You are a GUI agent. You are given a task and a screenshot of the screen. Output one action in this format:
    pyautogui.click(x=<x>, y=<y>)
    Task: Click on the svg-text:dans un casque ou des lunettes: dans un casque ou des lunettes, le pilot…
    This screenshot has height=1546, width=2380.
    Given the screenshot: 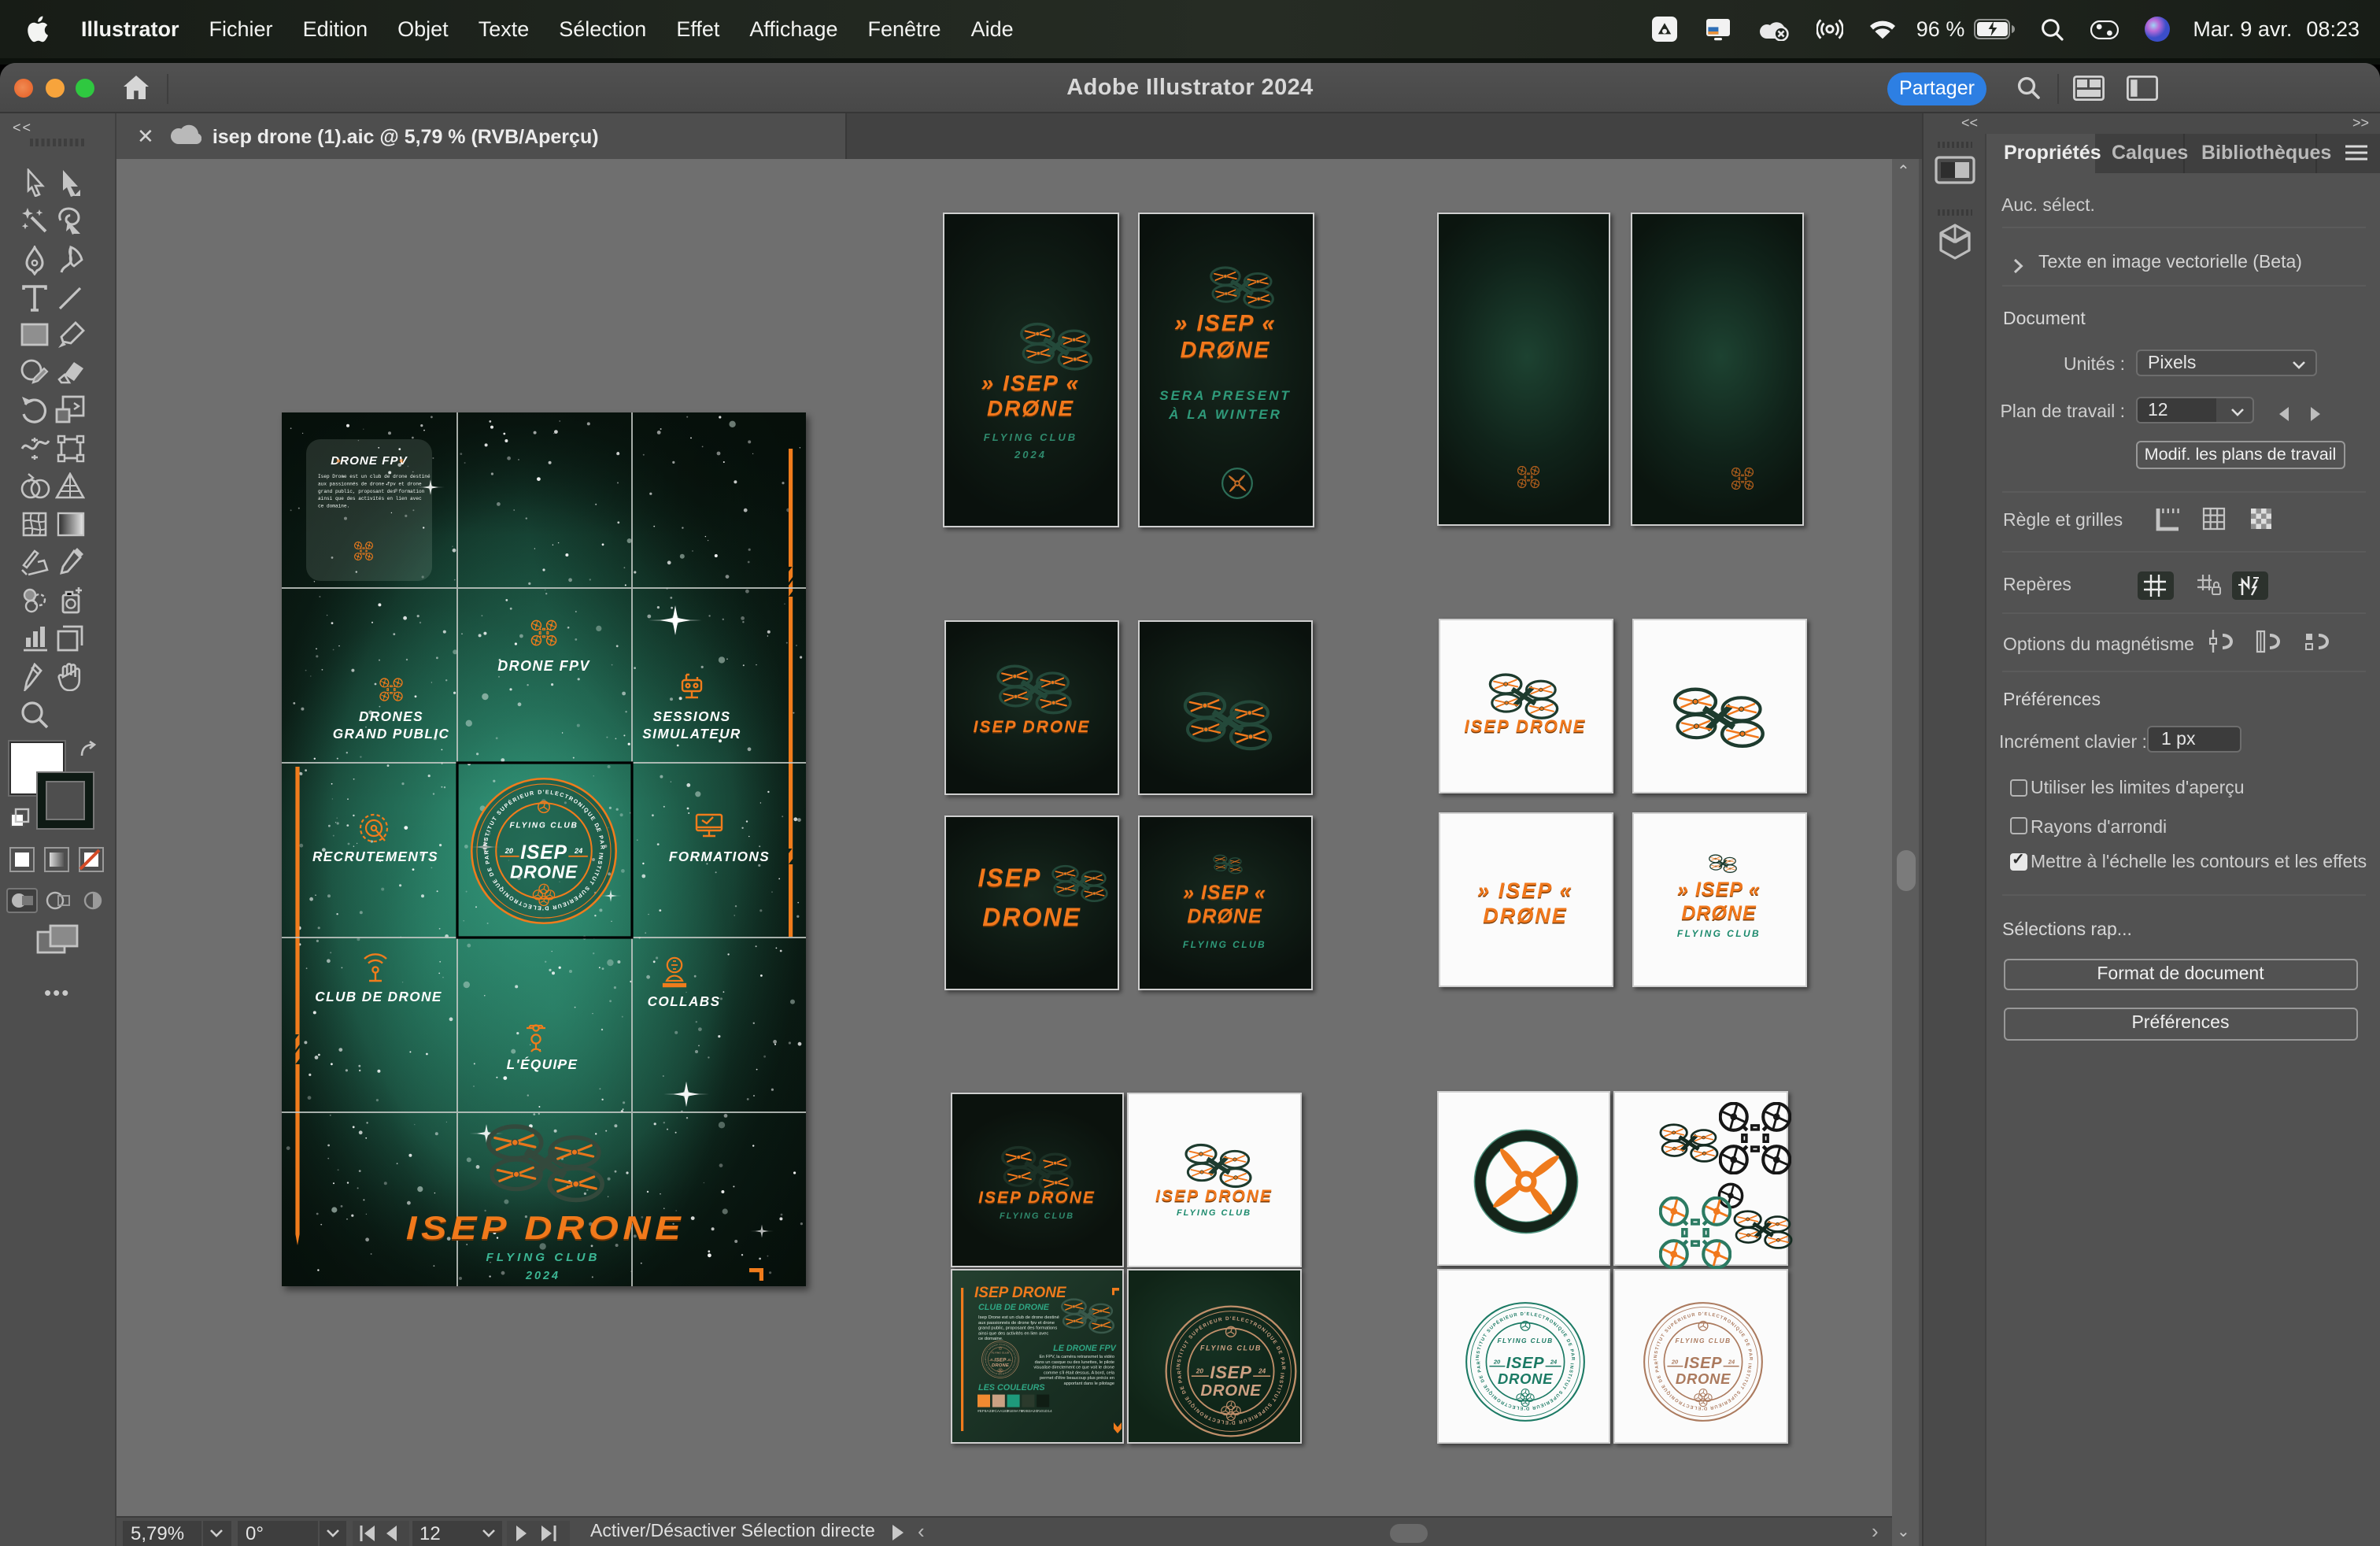 What is the action you would take?
    pyautogui.click(x=1074, y=1362)
    